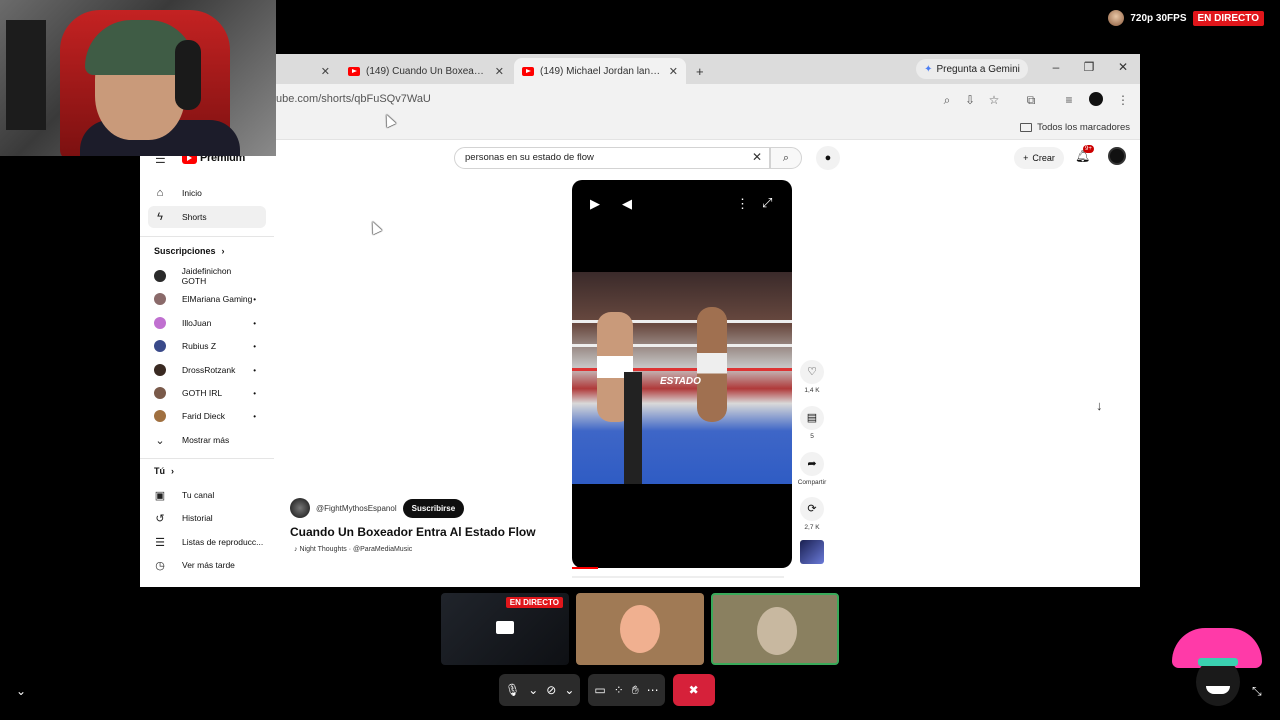  What do you see at coordinates (353, 549) in the screenshot?
I see `music-credit: ♪ Night Thoughts · @ParaMediaMusic` at bounding box center [353, 549].